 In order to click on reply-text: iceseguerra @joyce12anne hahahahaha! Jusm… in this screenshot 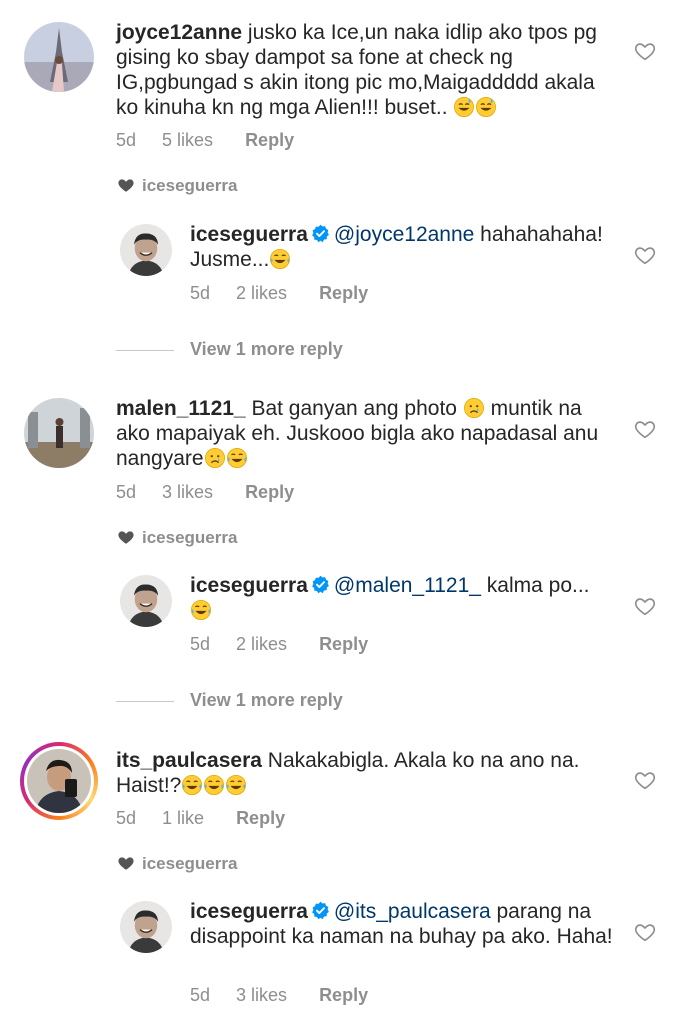, I will do `click(396, 247)`.